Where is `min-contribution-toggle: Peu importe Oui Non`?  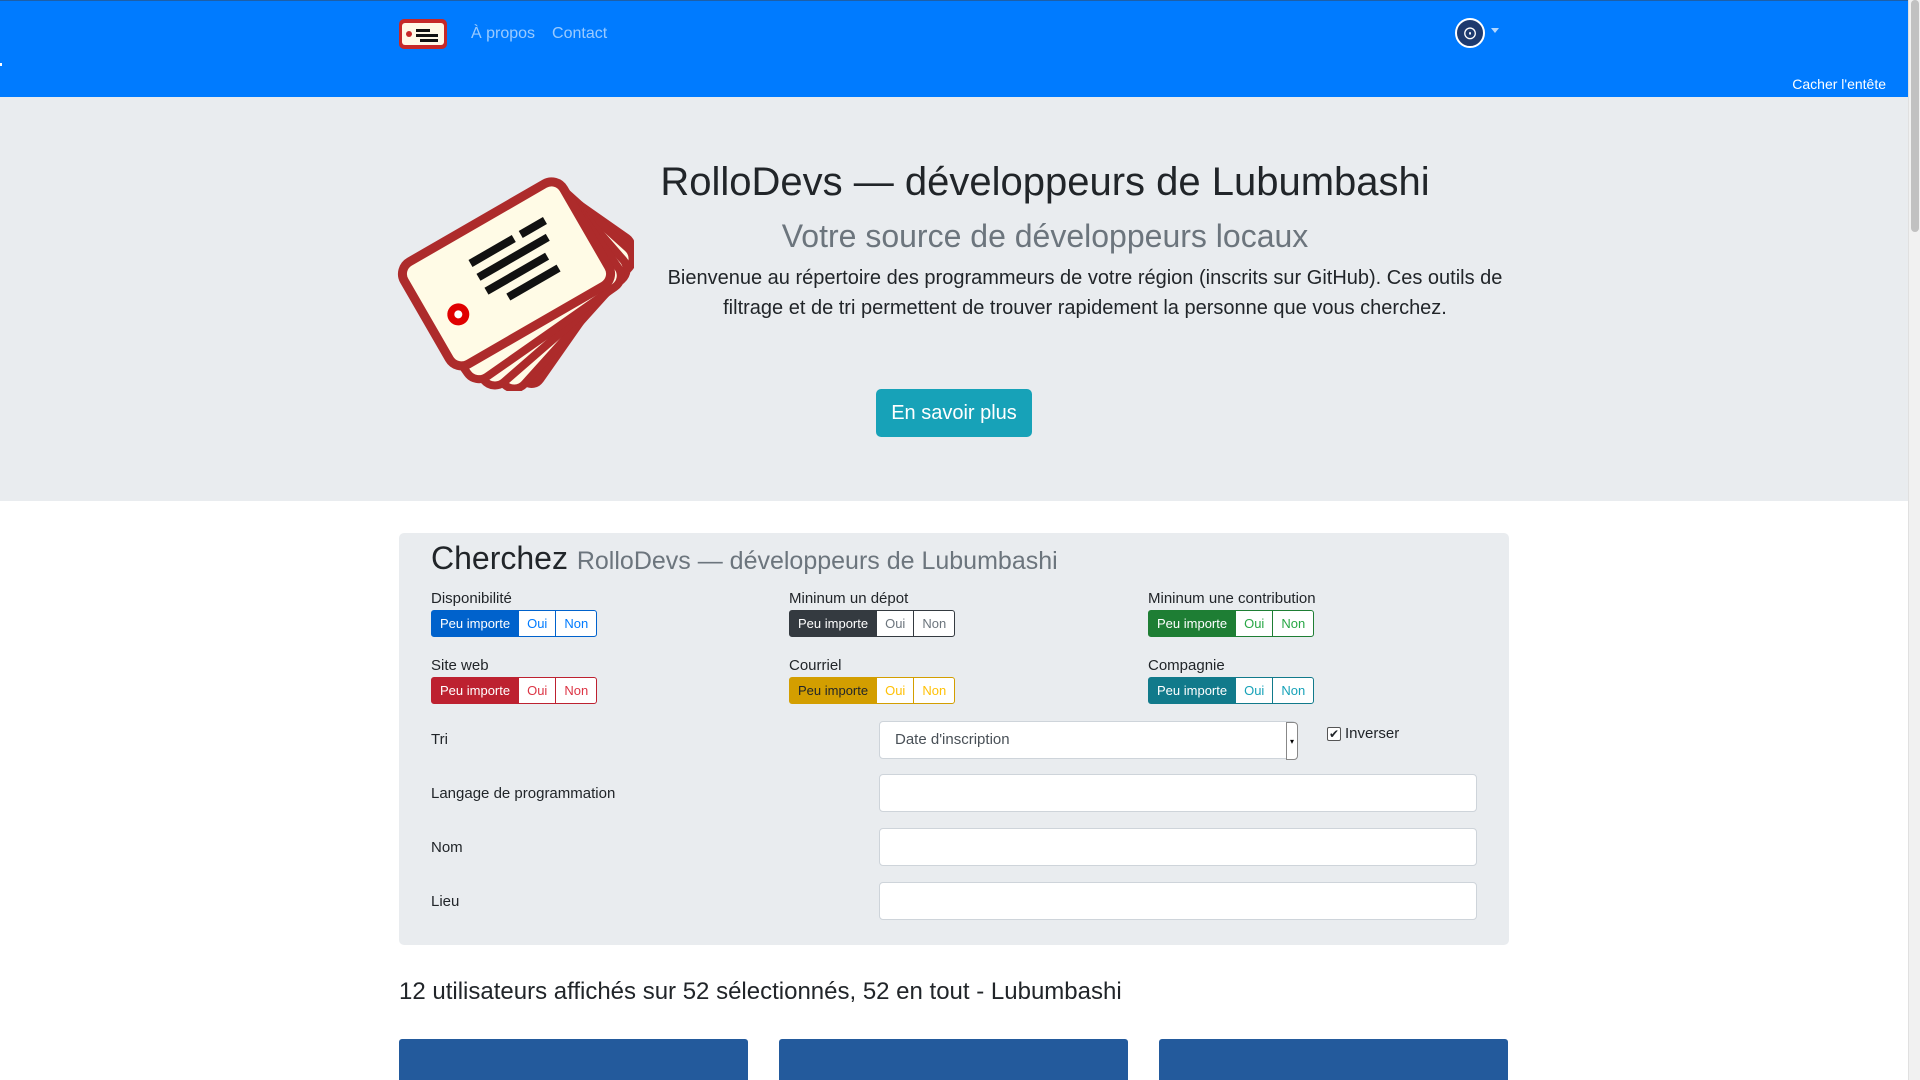
min-contribution-toggle: Peu importe Oui Non is located at coordinates (1232, 623).